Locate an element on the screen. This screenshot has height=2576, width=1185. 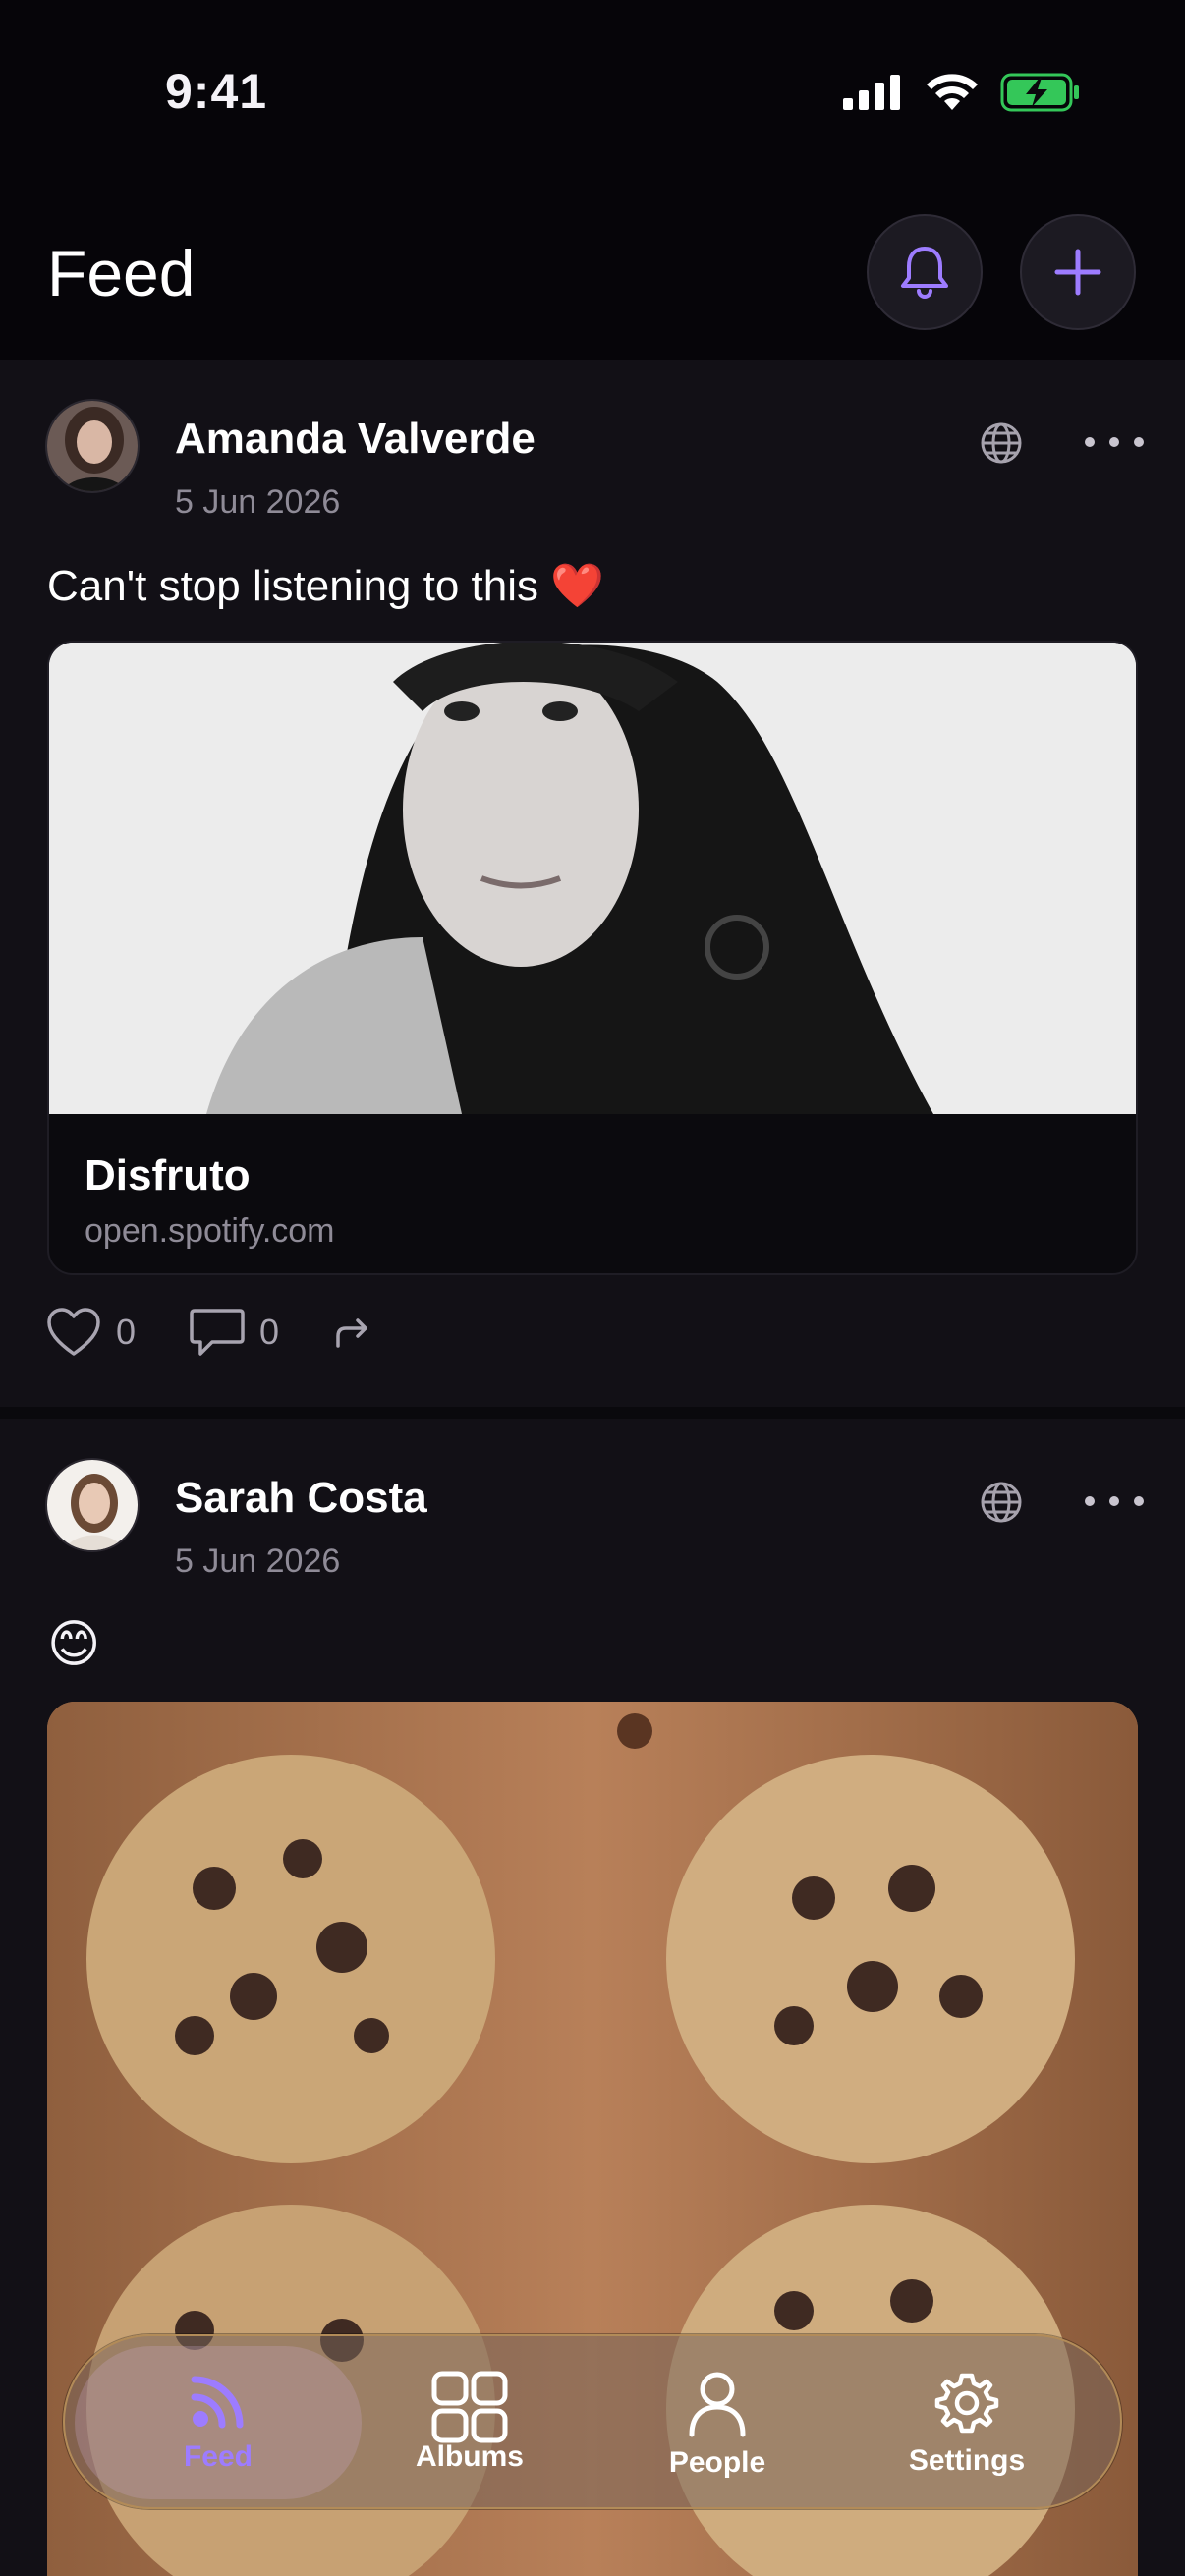
post-text: 😊 is located at coordinates (74, 1644).